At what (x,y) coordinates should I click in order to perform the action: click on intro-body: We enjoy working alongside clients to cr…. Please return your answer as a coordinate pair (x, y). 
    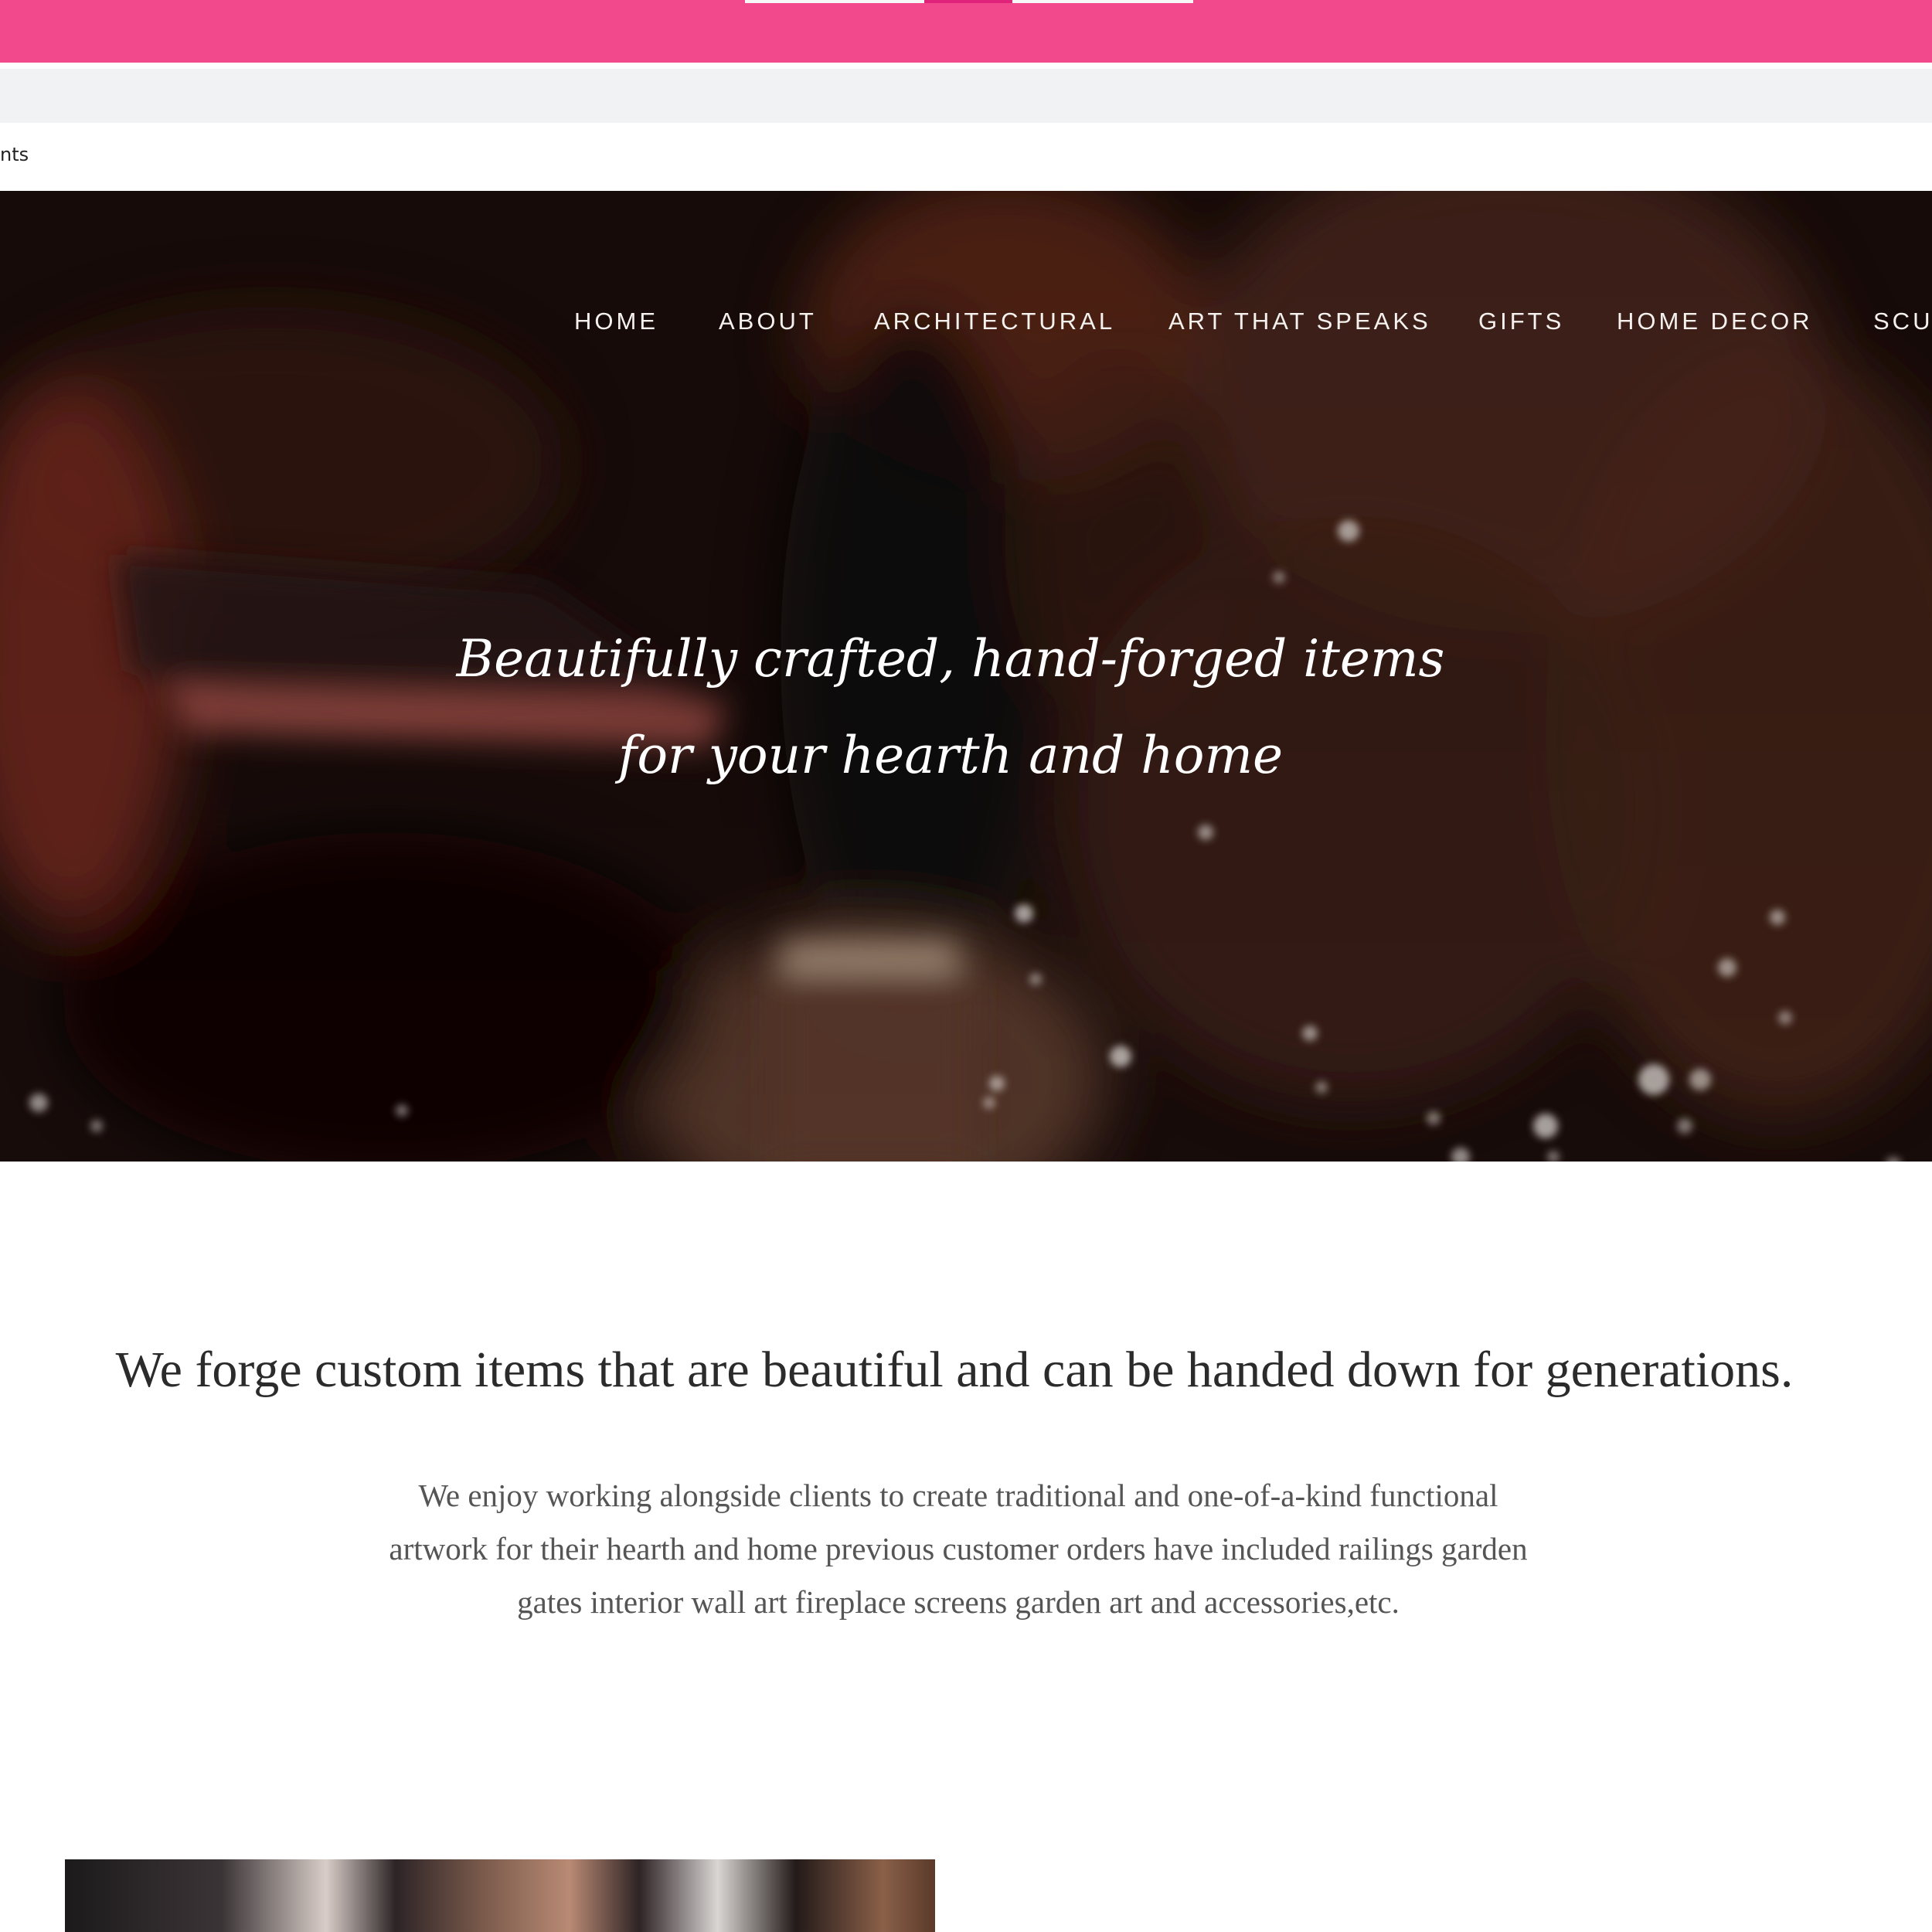
    Looking at the image, I should click on (958, 1549).